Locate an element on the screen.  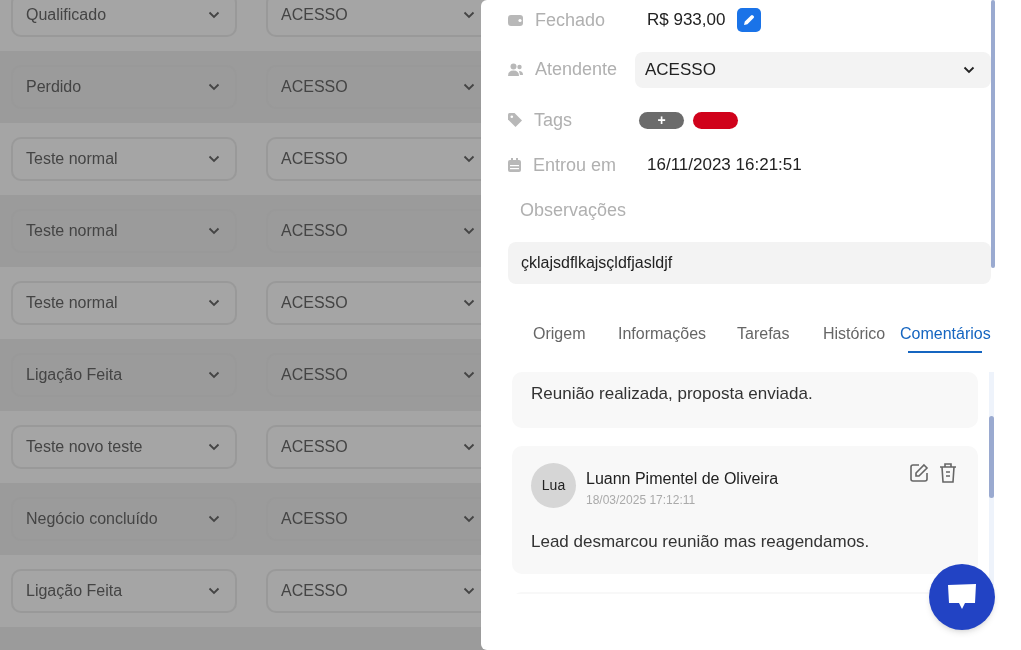
stage-dropdown: Ligação Feita is located at coordinates (124, 591).